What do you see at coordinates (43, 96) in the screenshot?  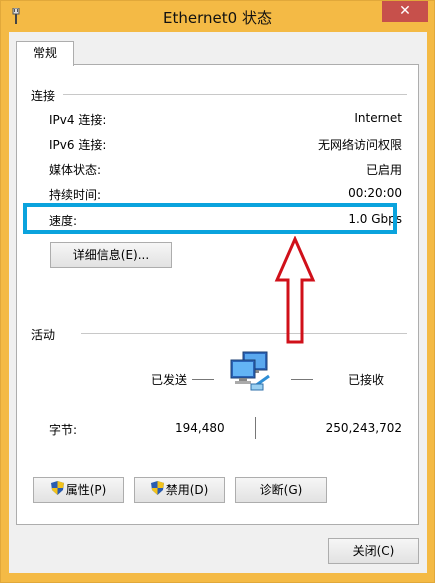 I see `connection-section-title: 连接` at bounding box center [43, 96].